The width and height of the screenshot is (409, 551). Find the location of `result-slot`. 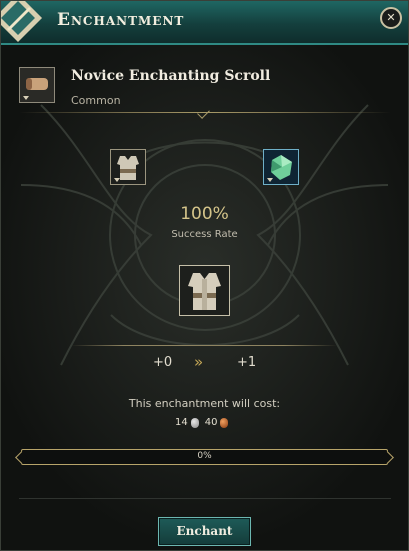

result-slot is located at coordinates (204, 290).